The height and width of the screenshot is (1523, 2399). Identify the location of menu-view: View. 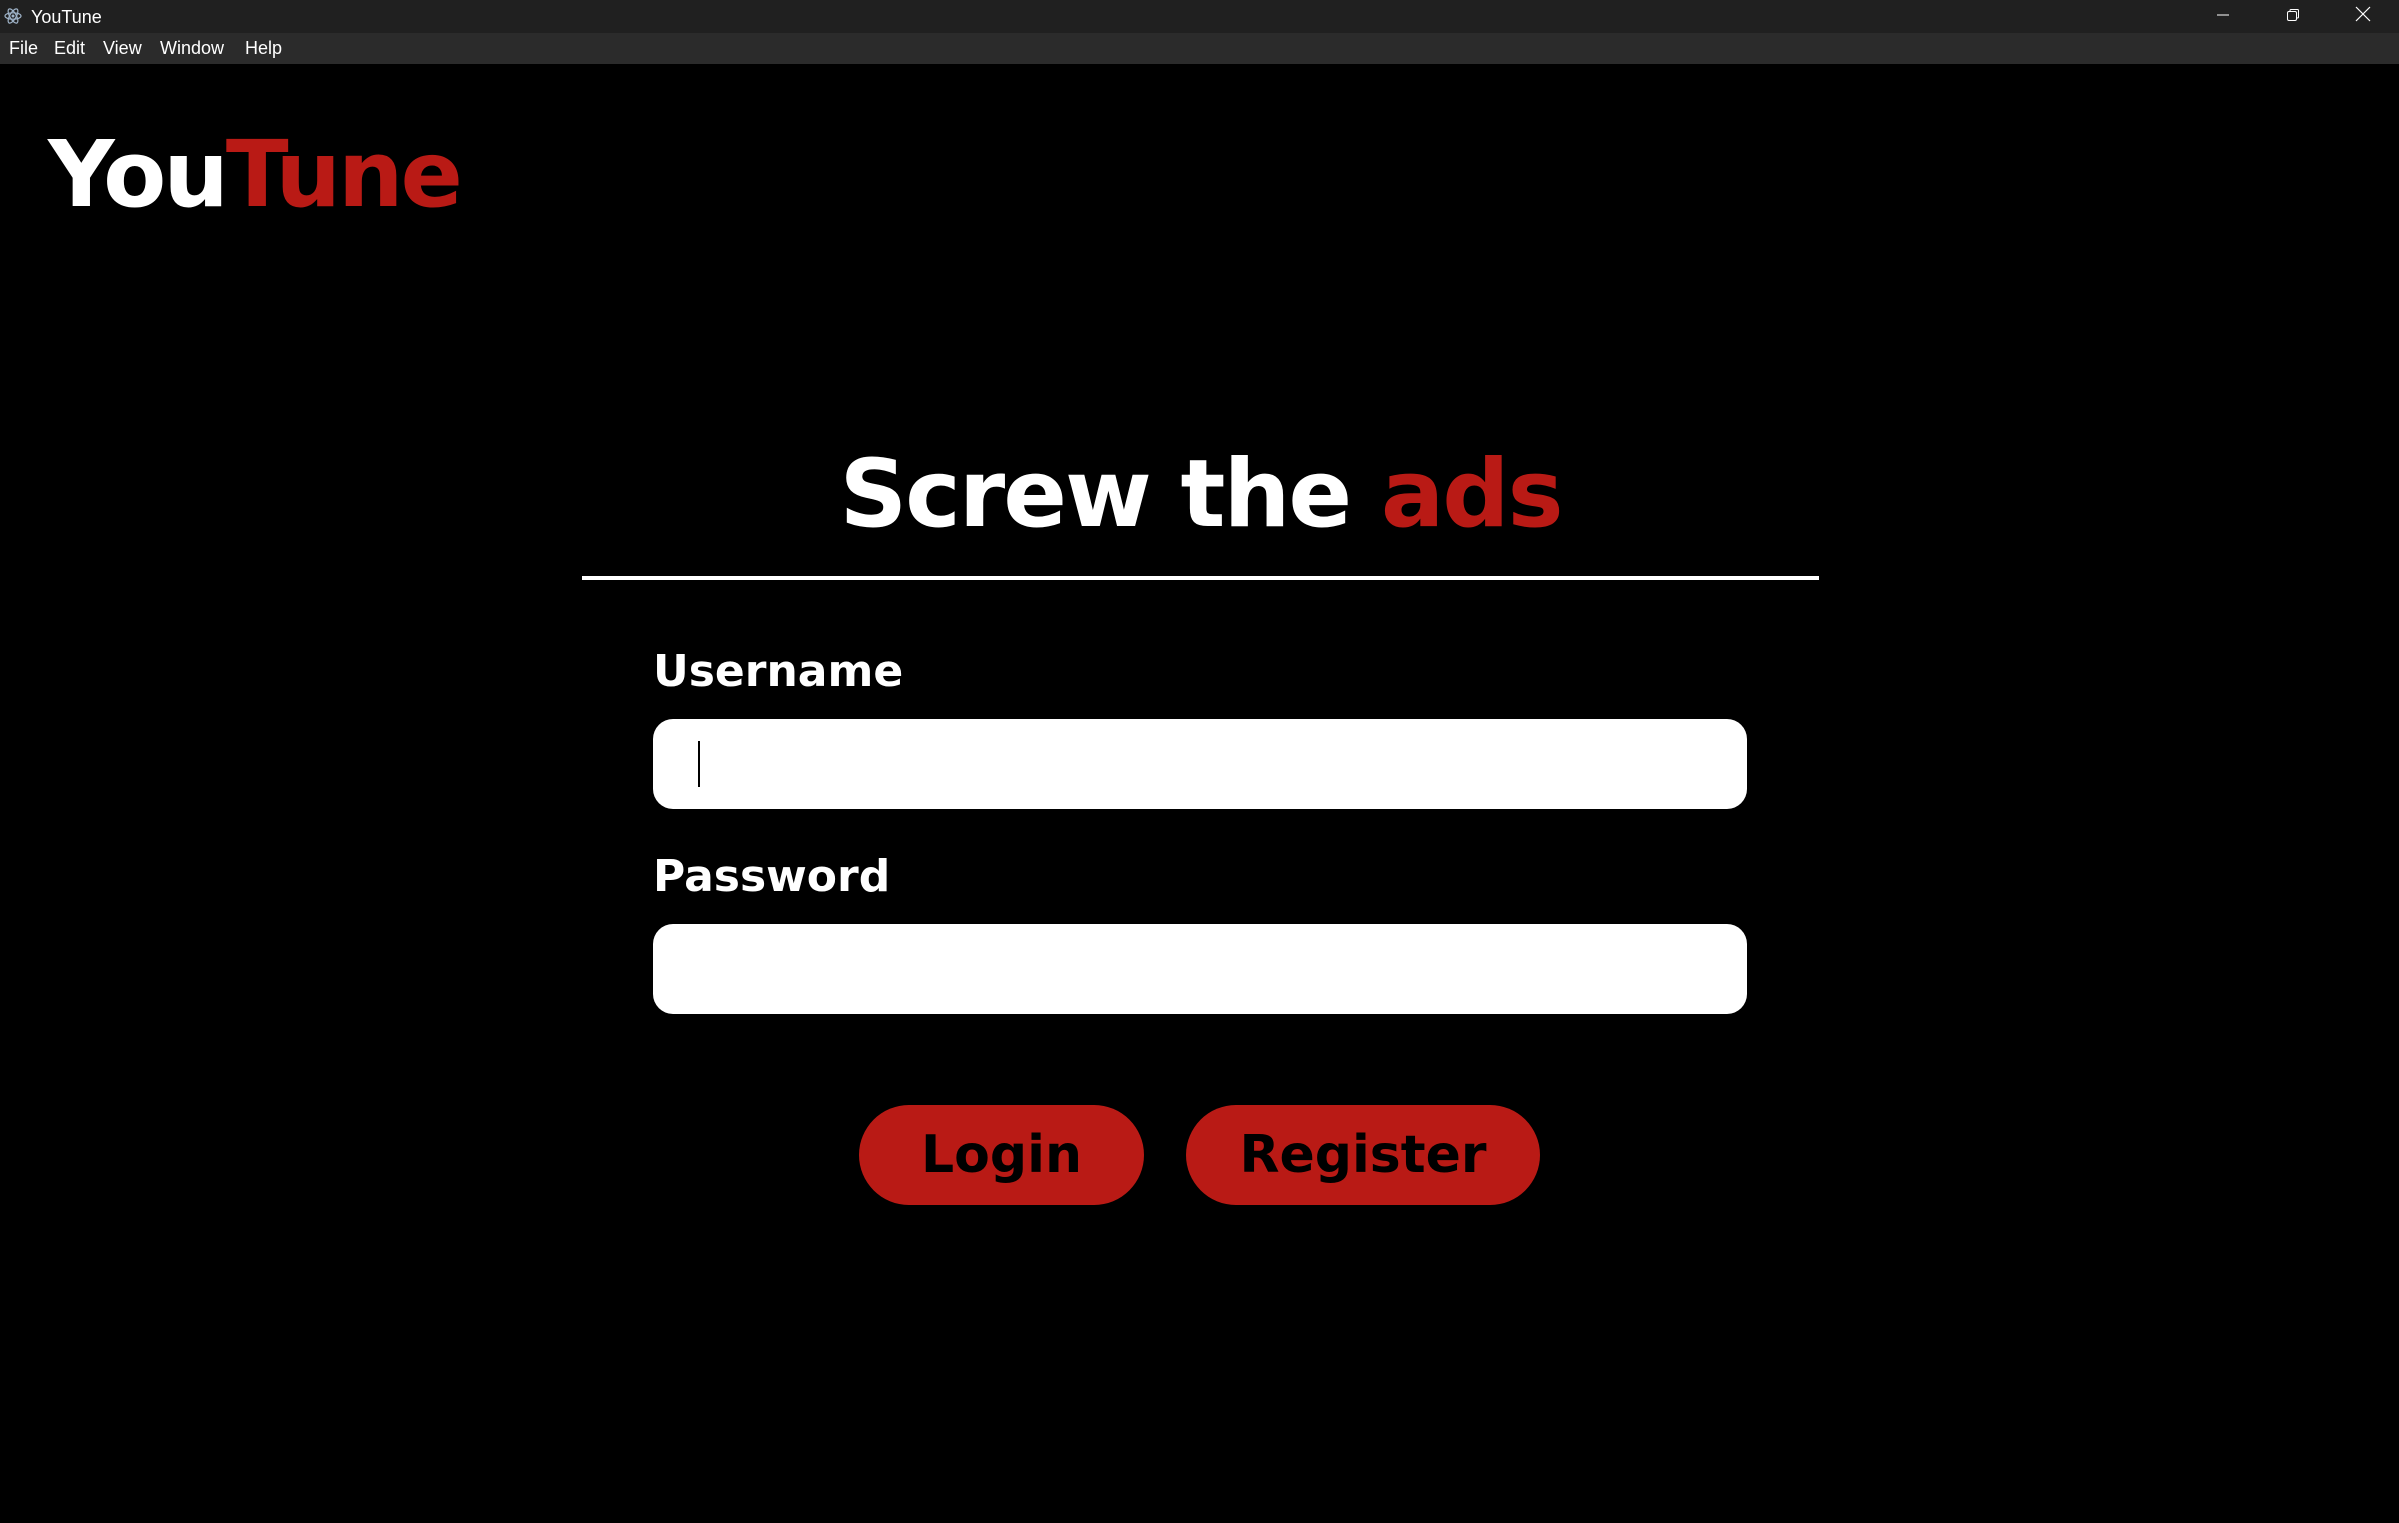
(122, 48).